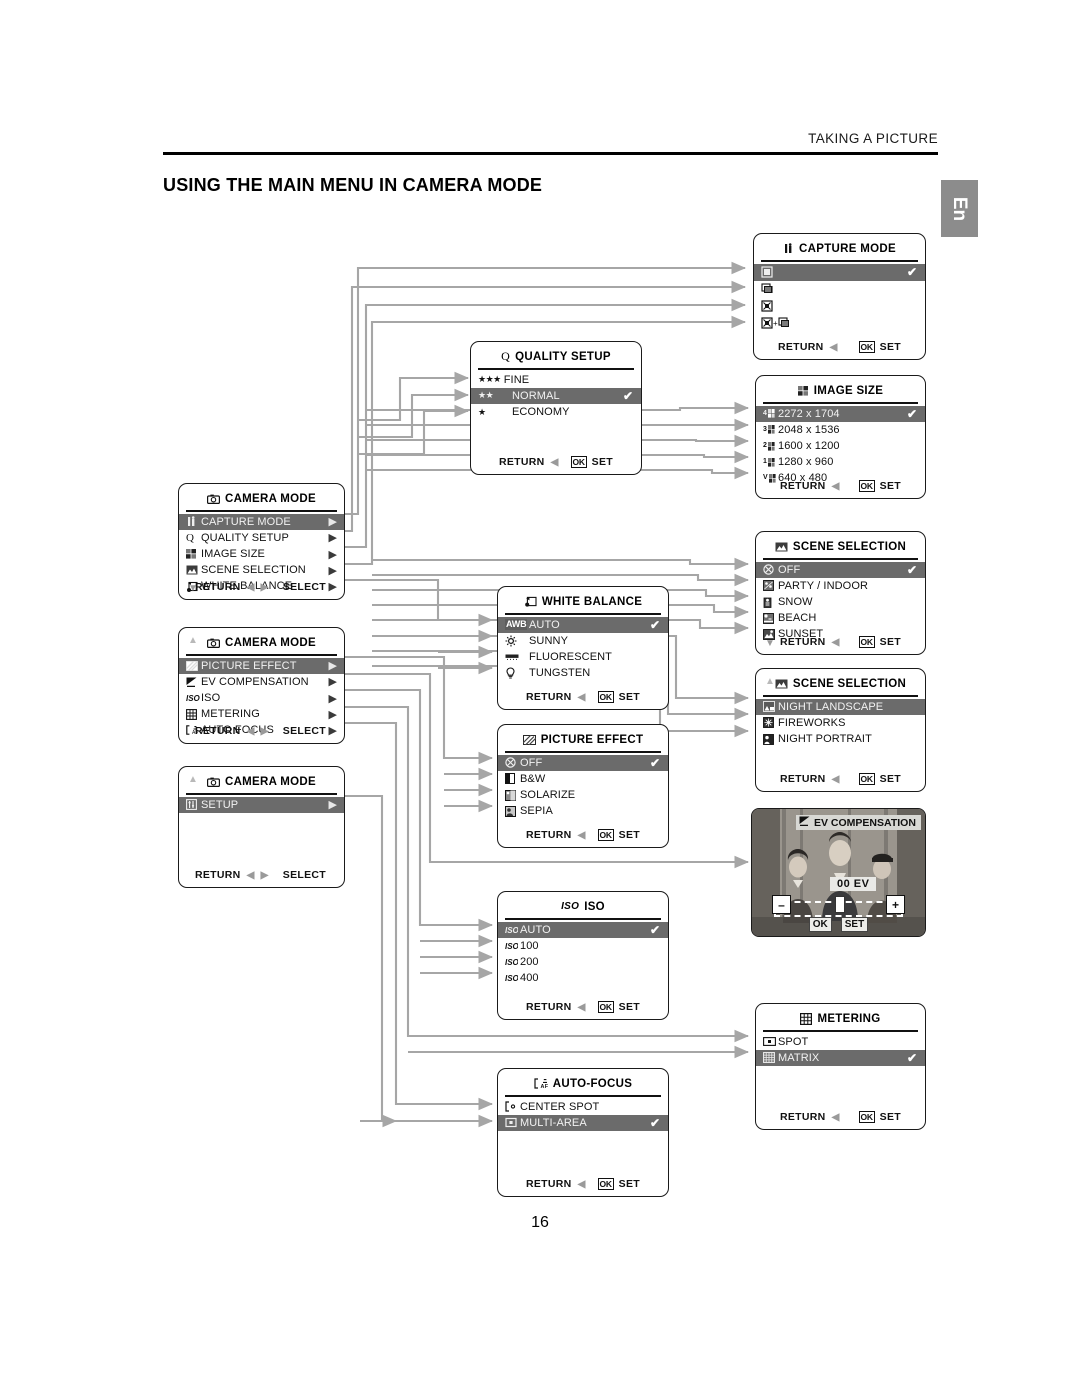 This screenshot has width=1080, height=1381. What do you see at coordinates (541, 1083) in the screenshot?
I see `auto-focus-icon: AF` at bounding box center [541, 1083].